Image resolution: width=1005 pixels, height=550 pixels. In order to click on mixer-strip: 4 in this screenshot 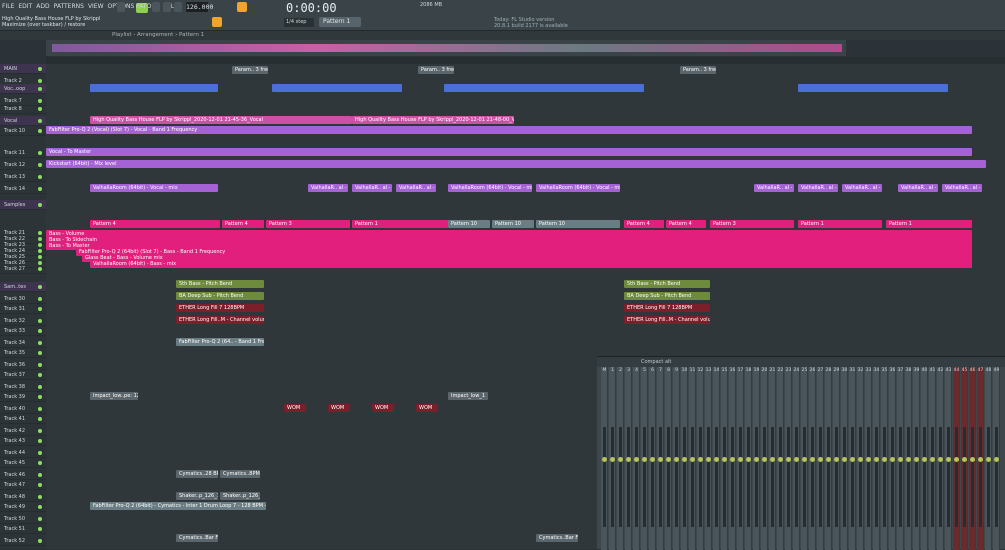, I will do `click(636, 458)`.